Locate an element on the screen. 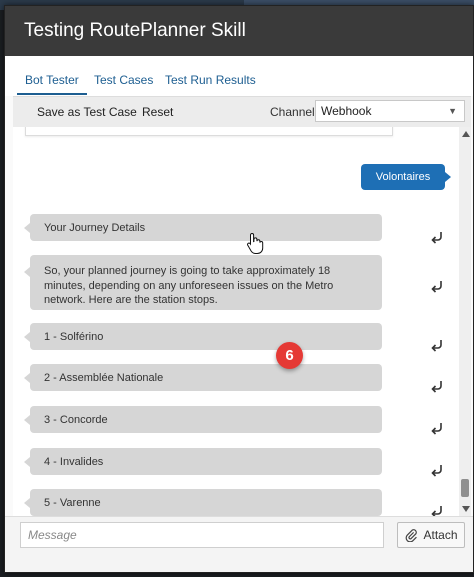  attach-button: Attach is located at coordinates (431, 535).